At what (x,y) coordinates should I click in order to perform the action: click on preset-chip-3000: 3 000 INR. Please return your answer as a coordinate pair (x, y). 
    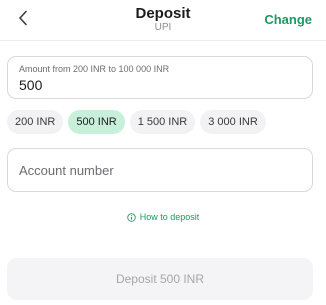
    Looking at the image, I should click on (233, 122).